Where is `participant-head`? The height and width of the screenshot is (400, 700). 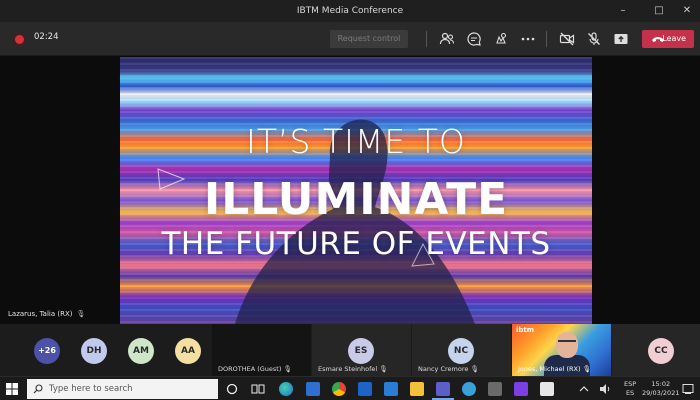
participant-head is located at coordinates (567, 345).